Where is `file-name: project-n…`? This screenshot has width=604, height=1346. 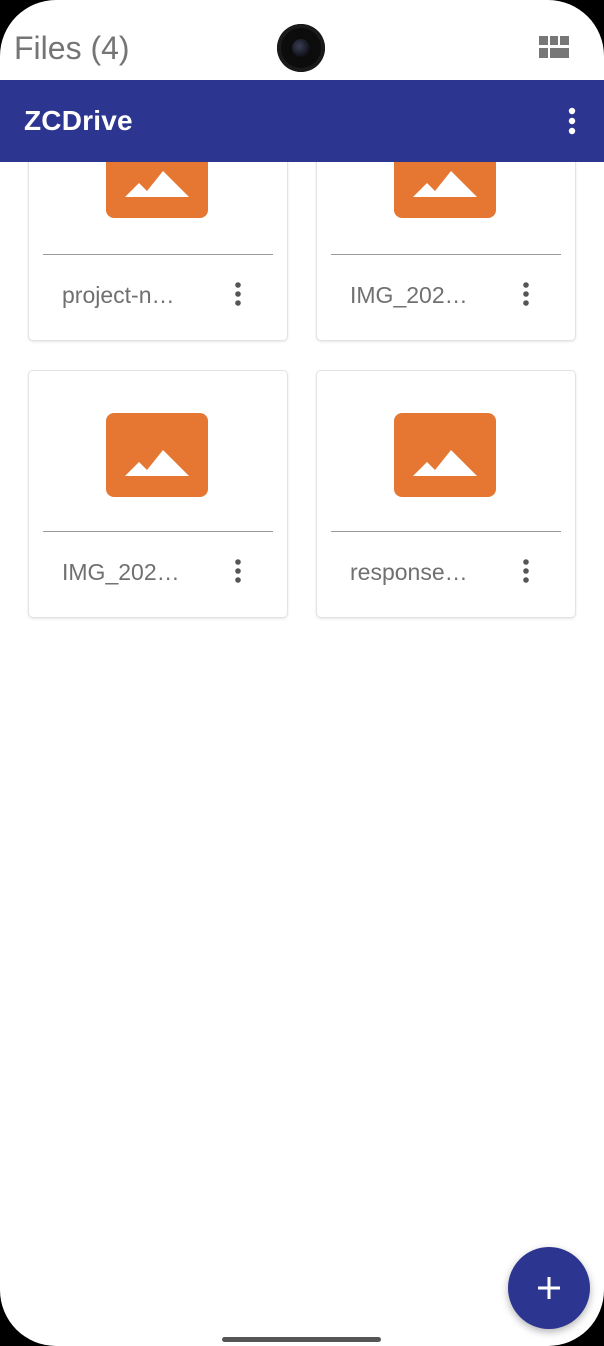
file-name: project-n… is located at coordinates (118, 295).